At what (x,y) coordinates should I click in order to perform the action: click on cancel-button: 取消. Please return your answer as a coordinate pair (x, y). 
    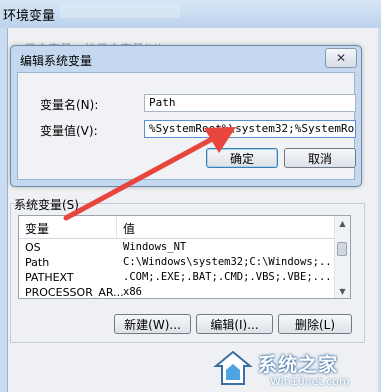
    Looking at the image, I should click on (320, 158).